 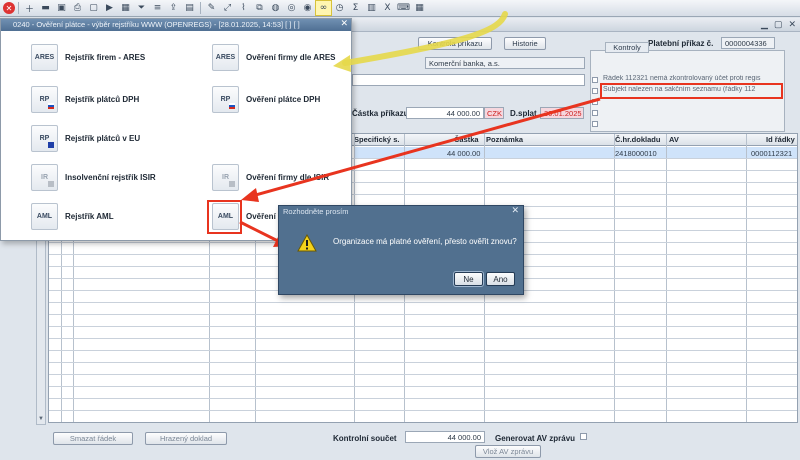 I want to click on highlight-kontrola-row, so click(x=691, y=91).